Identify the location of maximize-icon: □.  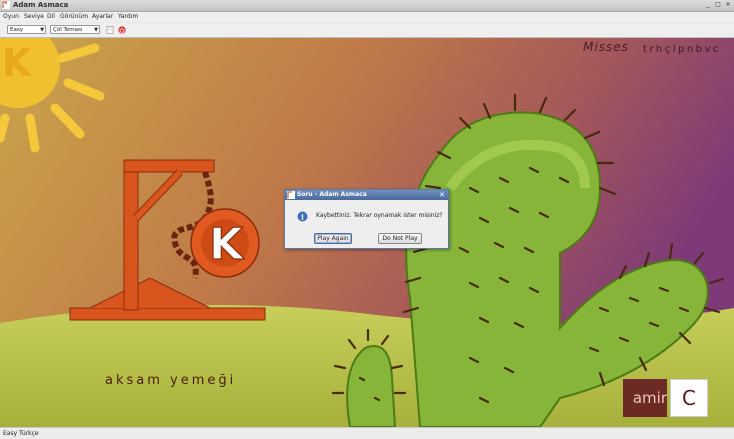
(718, 5).